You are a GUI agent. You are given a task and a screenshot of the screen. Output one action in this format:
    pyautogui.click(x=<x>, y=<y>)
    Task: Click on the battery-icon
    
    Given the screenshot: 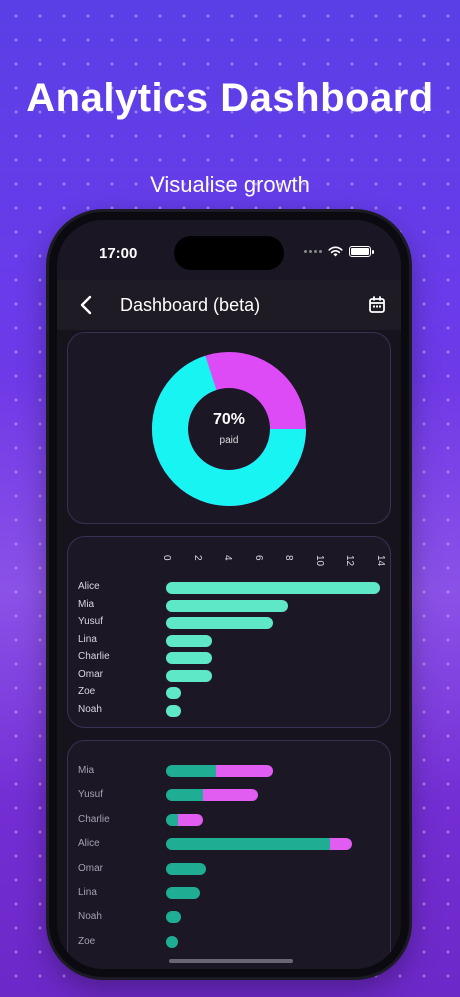 What is the action you would take?
    pyautogui.click(x=361, y=251)
    